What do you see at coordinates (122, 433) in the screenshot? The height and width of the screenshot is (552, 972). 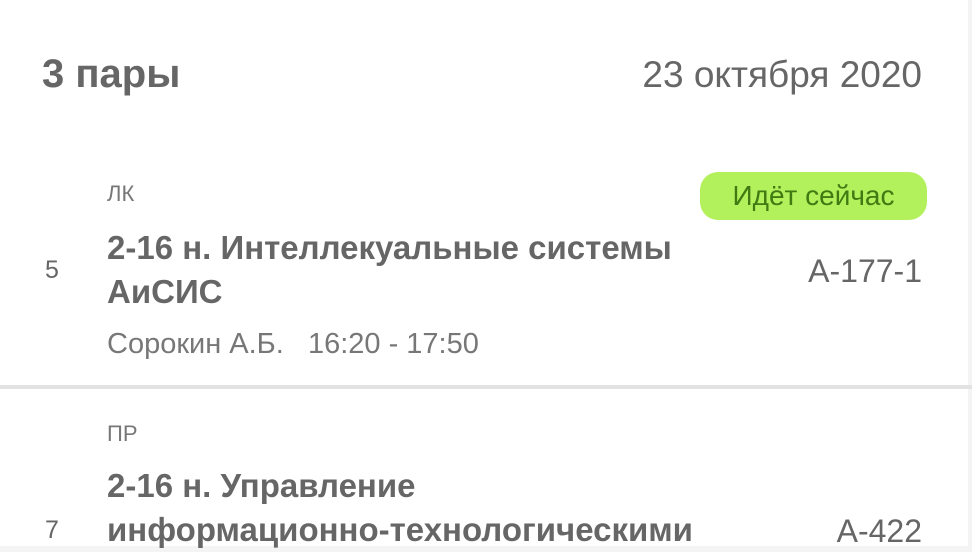 I see `lesson-type: ПР` at bounding box center [122, 433].